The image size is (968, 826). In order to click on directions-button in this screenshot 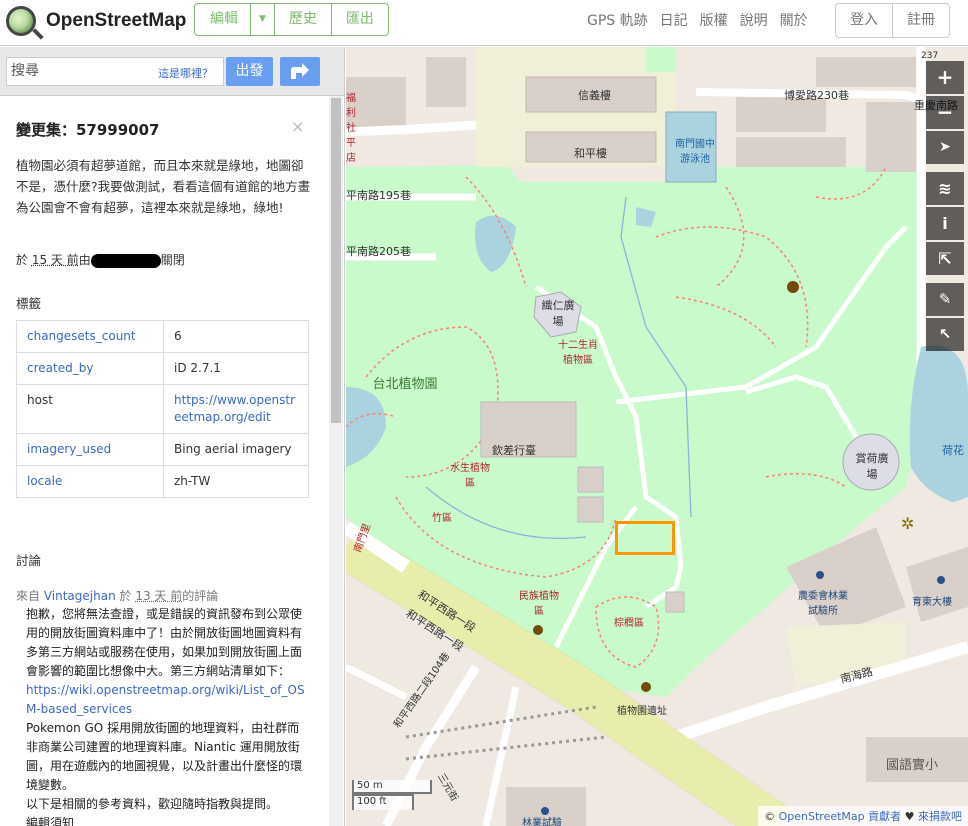, I will do `click(300, 71)`.